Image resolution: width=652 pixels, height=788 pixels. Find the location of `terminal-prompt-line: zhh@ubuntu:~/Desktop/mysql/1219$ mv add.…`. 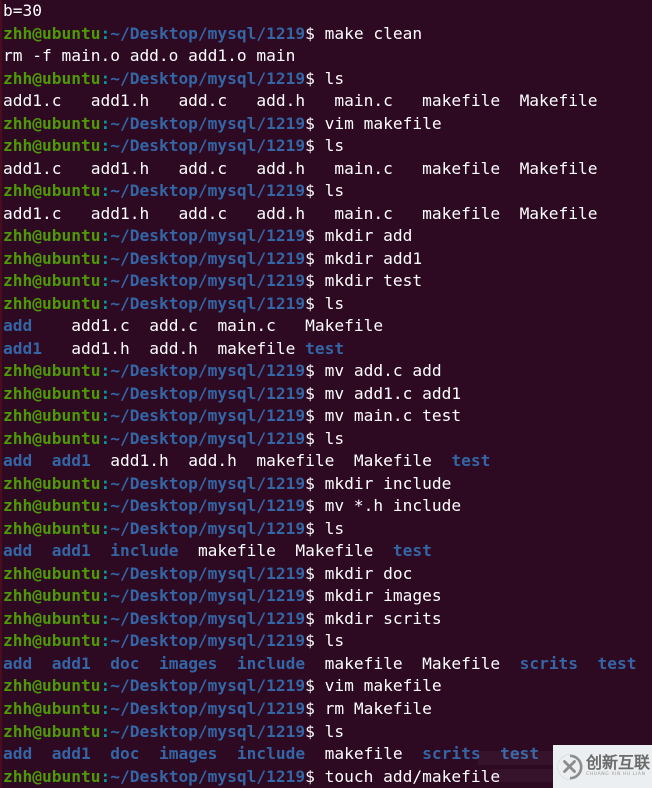

terminal-prompt-line: zhh@ubuntu:~/Desktop/mysql/1219$ mv add.… is located at coordinates (327, 371).